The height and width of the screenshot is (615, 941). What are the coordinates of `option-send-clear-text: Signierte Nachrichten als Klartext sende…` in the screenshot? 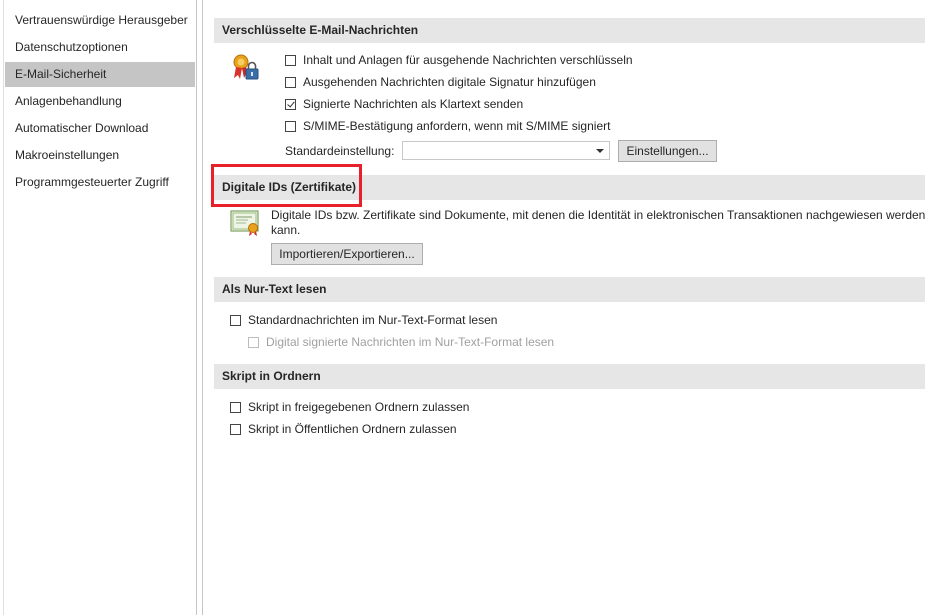 It's located at (404, 104).